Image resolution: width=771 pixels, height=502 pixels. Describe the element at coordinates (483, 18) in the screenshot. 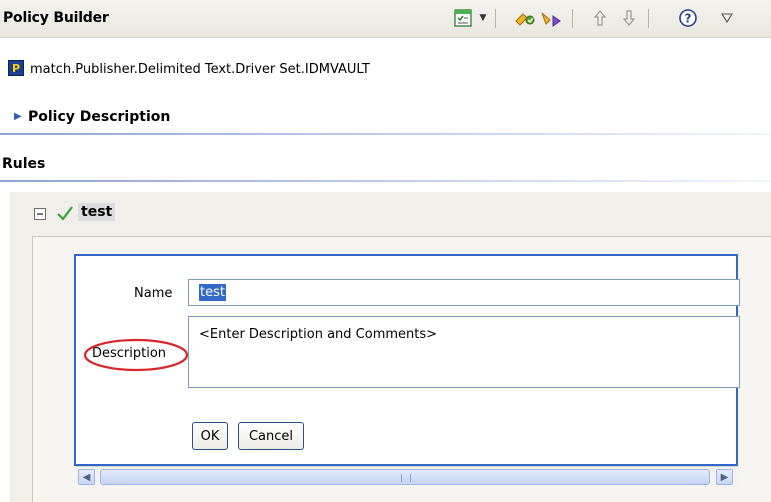

I see `dropdown-arrow-icon: ▼` at that location.